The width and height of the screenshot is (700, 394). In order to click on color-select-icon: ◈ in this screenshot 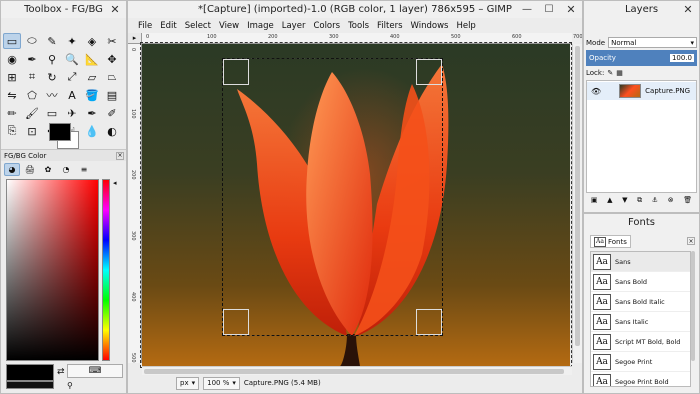, I will do `click(92, 41)`.